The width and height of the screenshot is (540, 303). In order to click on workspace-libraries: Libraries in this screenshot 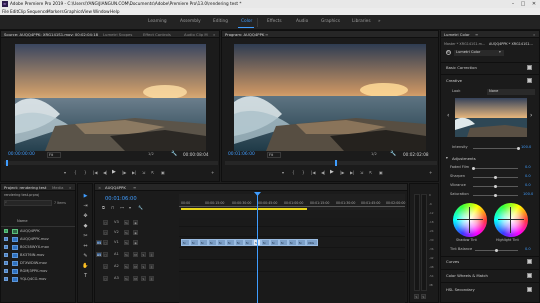, I will do `click(361, 21)`.